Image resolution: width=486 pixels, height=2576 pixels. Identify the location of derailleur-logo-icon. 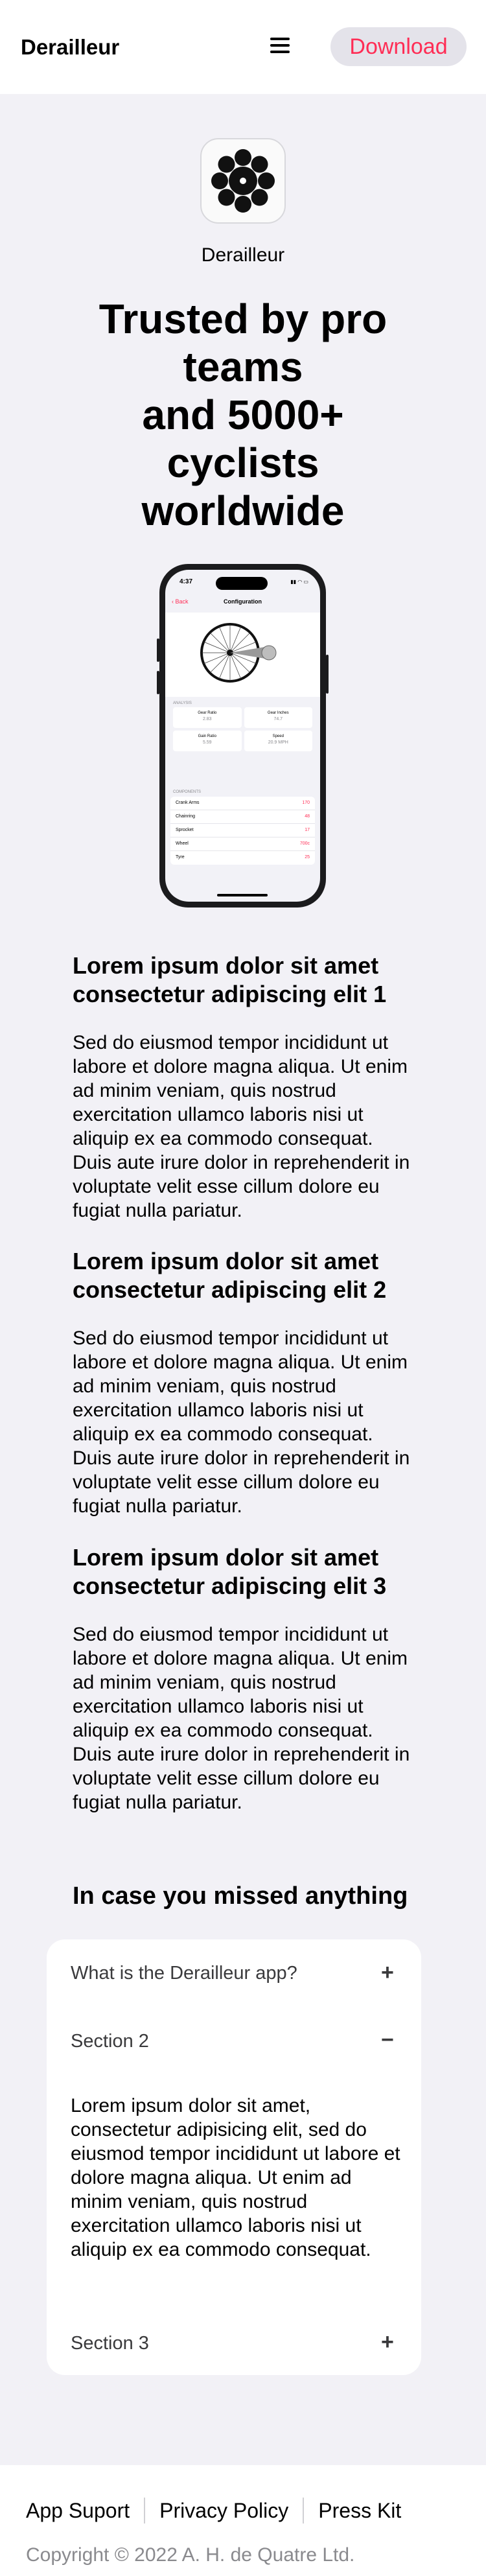
(243, 181).